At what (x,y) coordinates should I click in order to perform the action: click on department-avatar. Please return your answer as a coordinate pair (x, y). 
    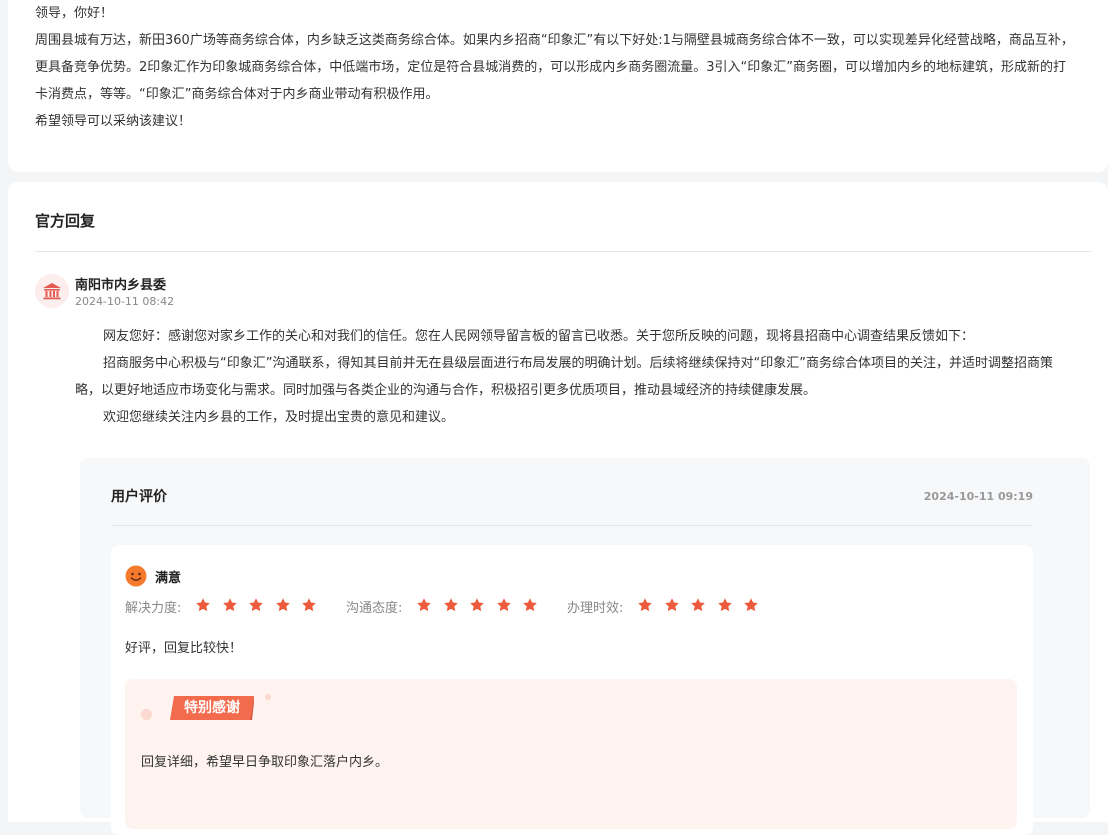
    Looking at the image, I should click on (52, 291).